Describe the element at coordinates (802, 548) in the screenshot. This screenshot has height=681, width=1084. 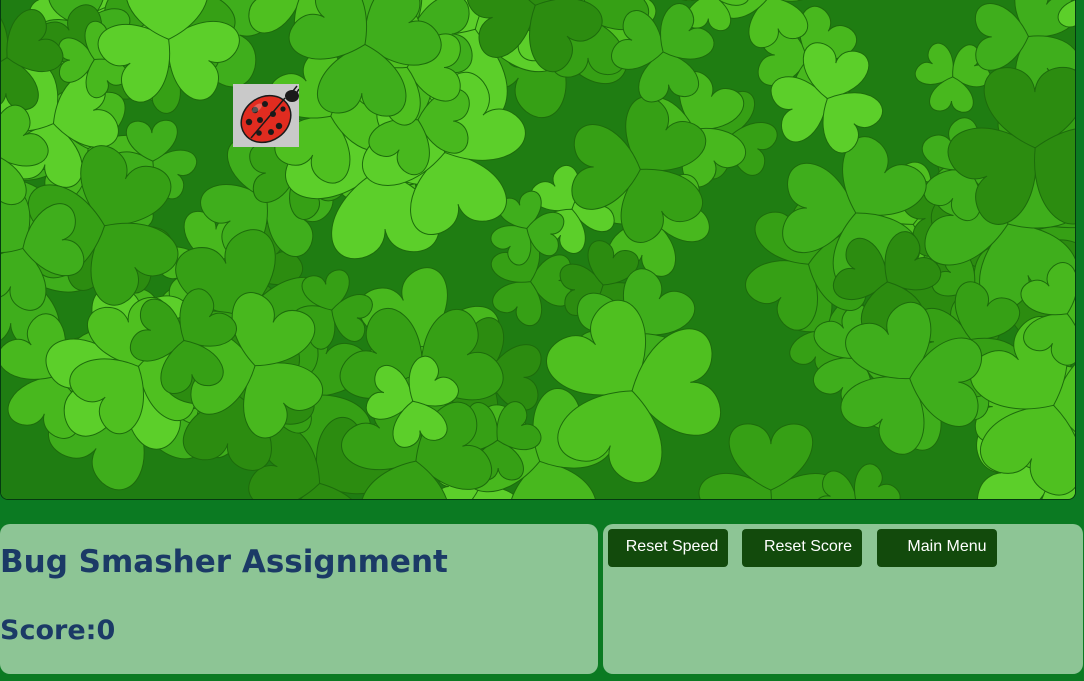
I see `reset-score-button: Reset Score` at that location.